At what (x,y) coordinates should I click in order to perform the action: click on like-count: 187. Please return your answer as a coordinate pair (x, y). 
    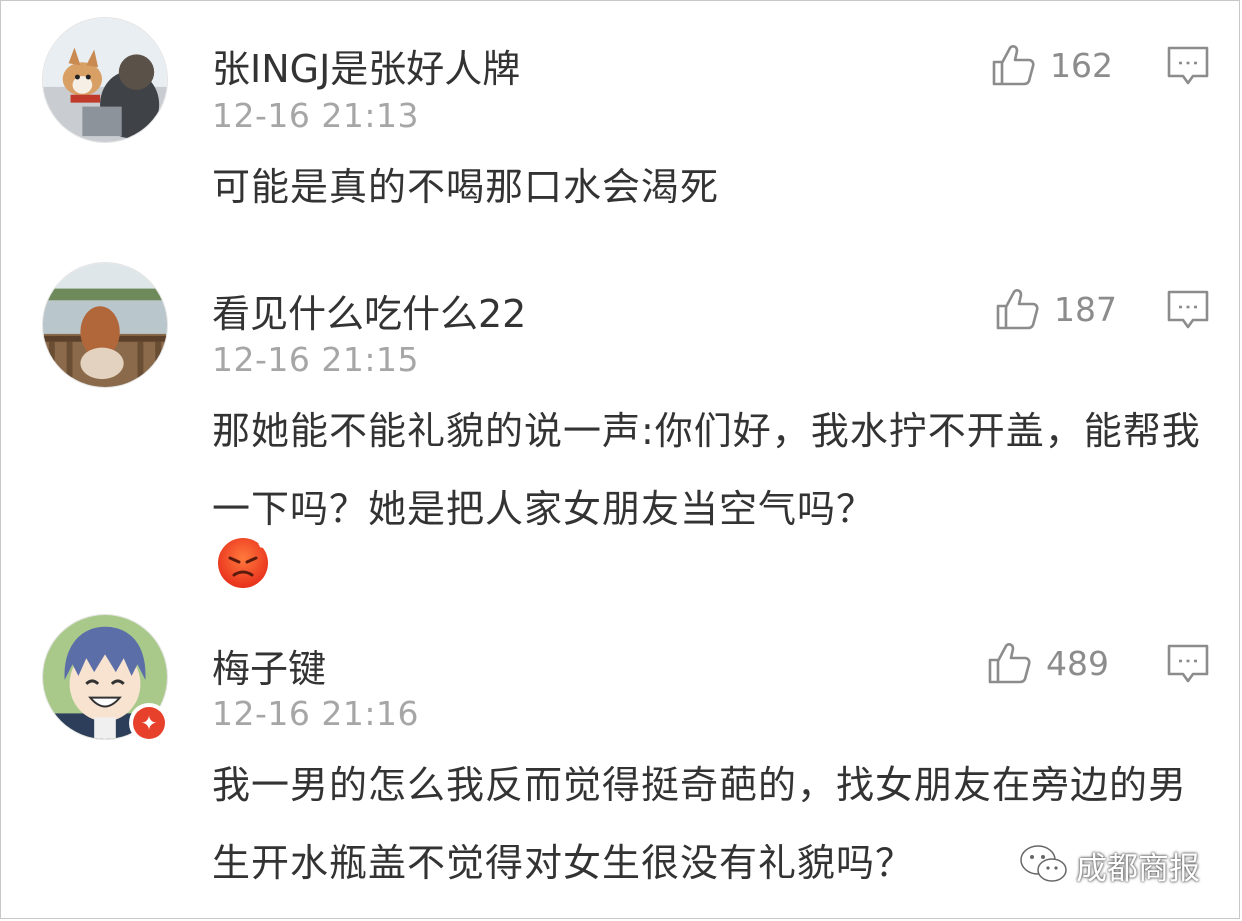
    Looking at the image, I should click on (1085, 309).